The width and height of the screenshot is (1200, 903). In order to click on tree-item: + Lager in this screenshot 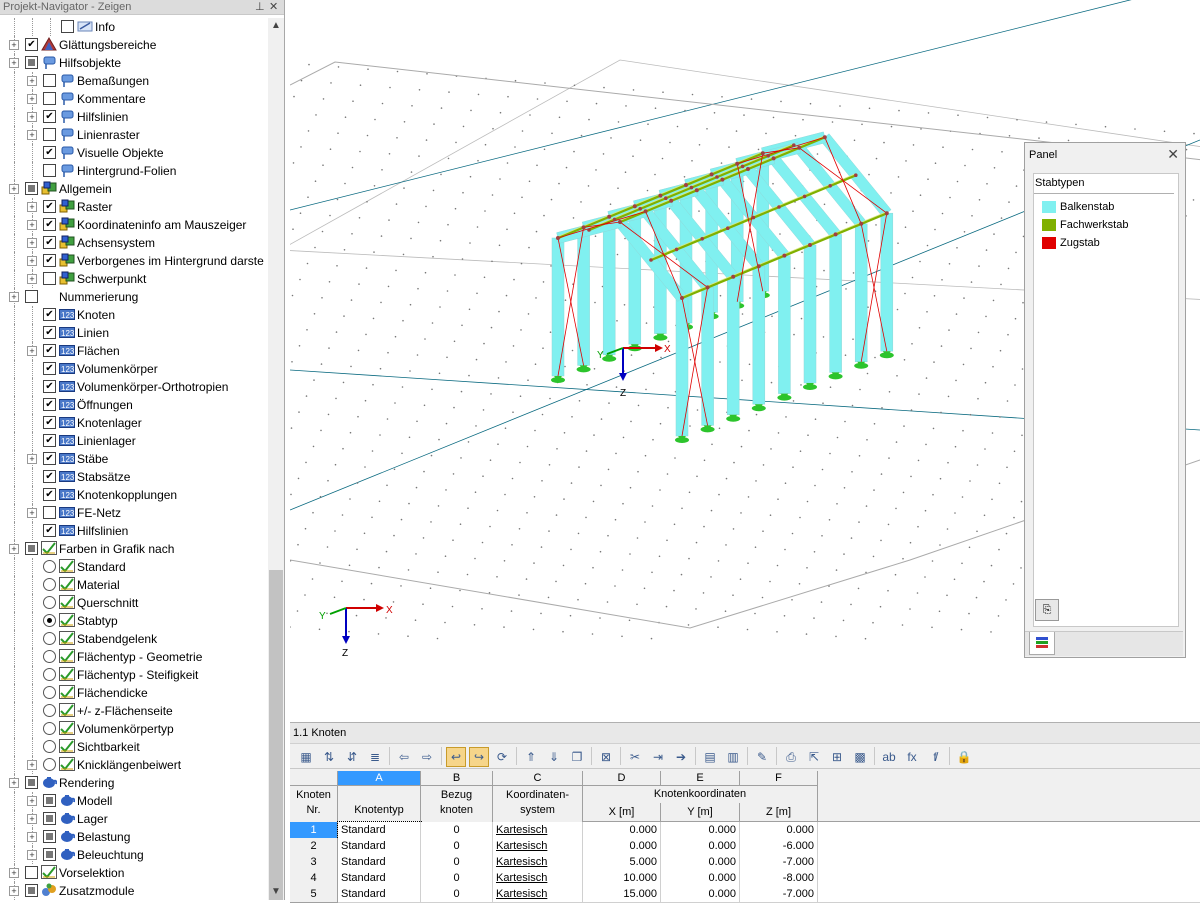, I will do `click(134, 819)`.